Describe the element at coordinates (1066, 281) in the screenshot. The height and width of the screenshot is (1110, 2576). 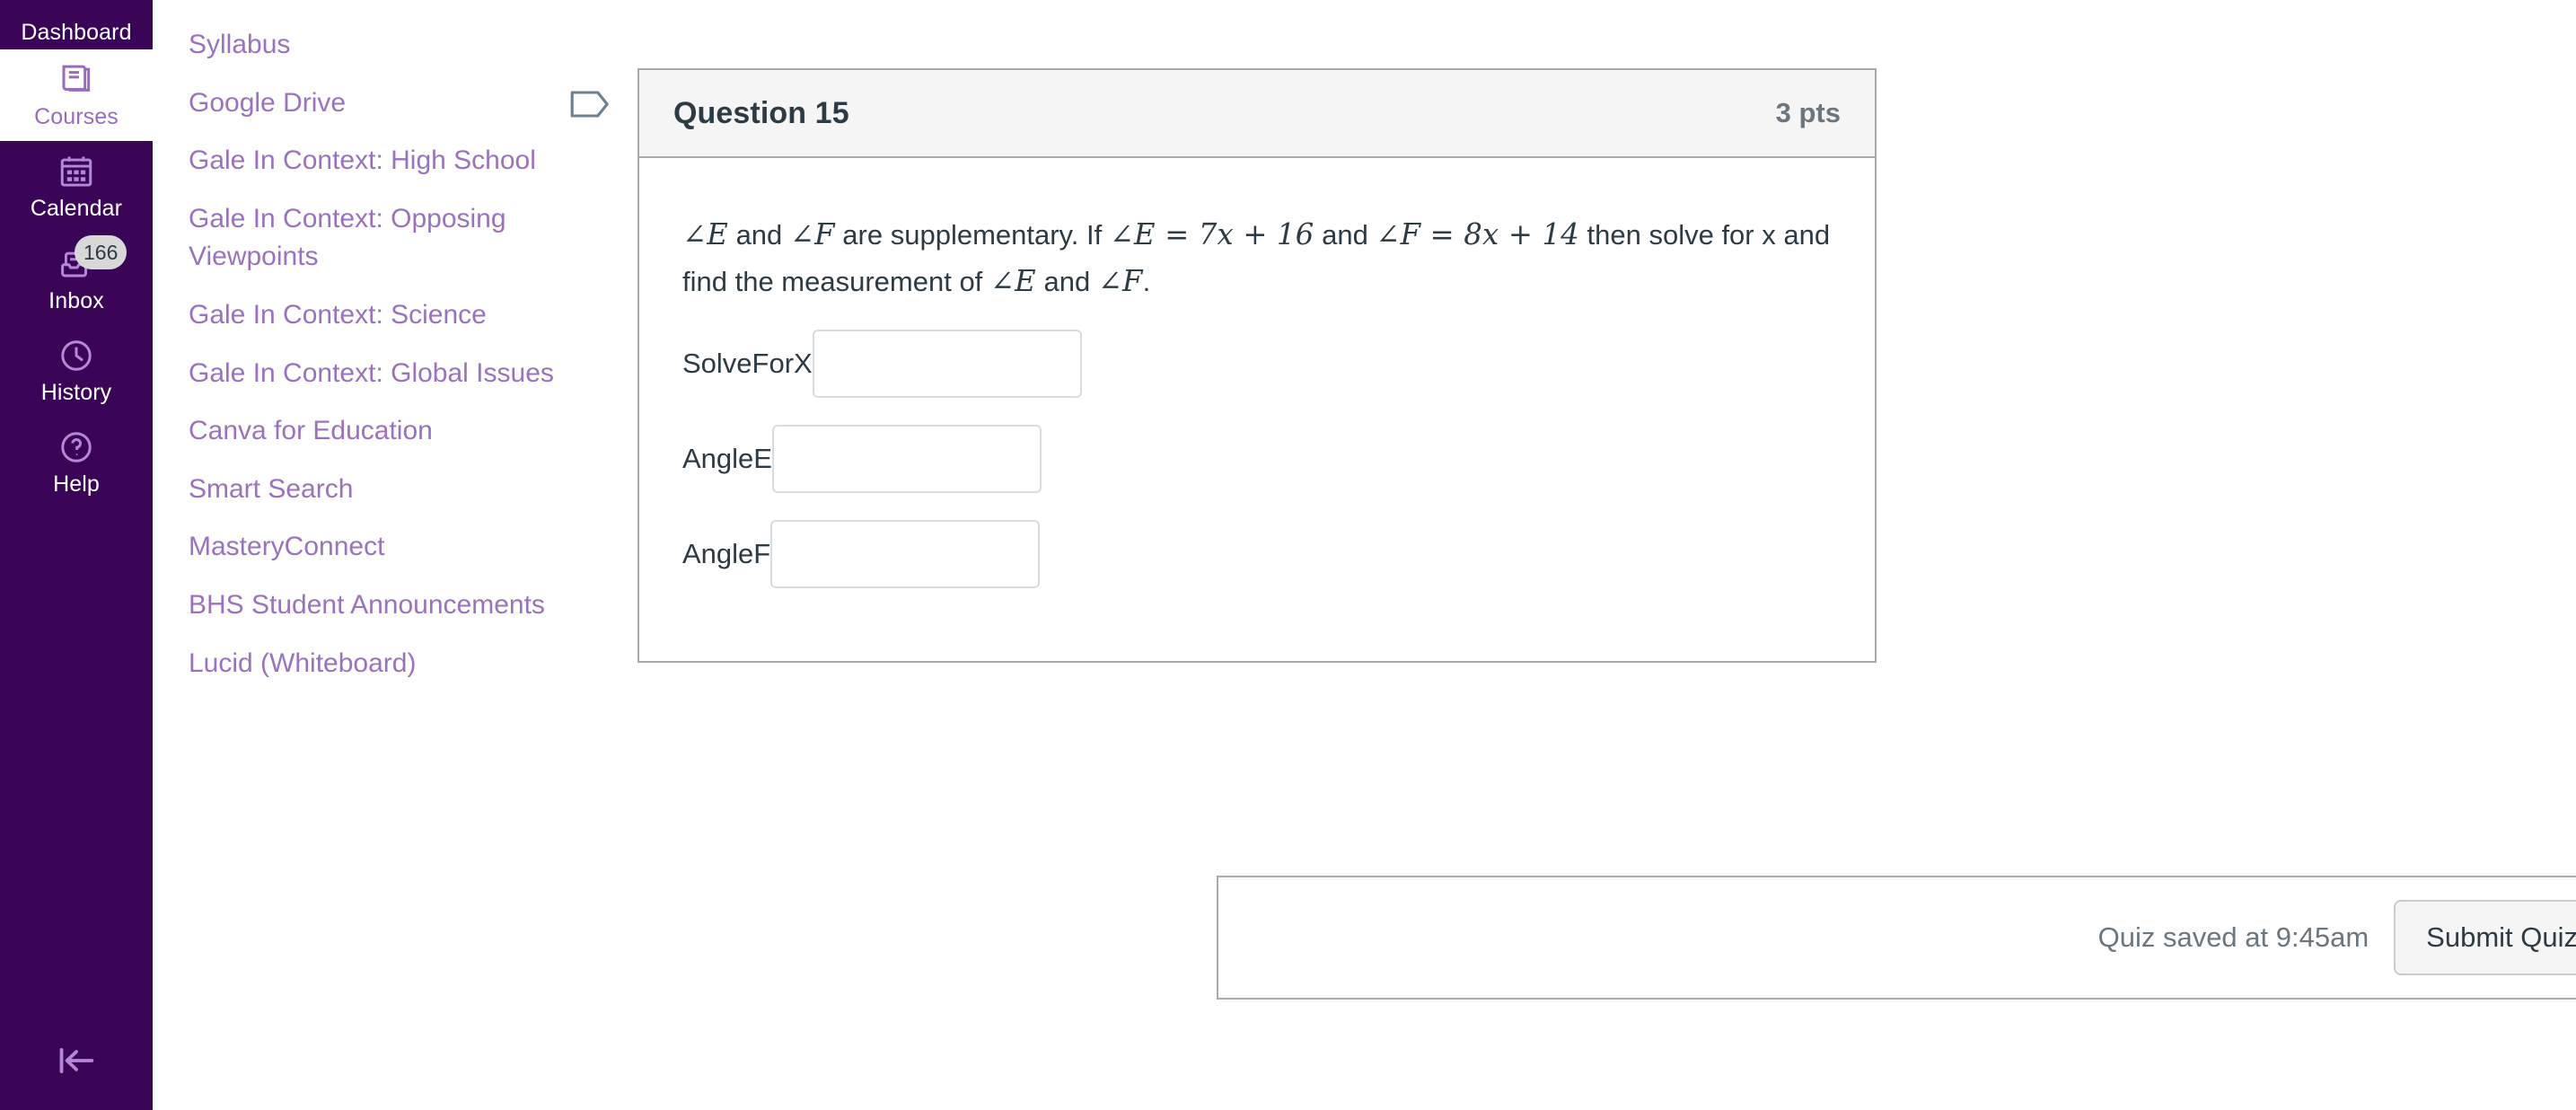
I see `prompt-text-5: and` at that location.